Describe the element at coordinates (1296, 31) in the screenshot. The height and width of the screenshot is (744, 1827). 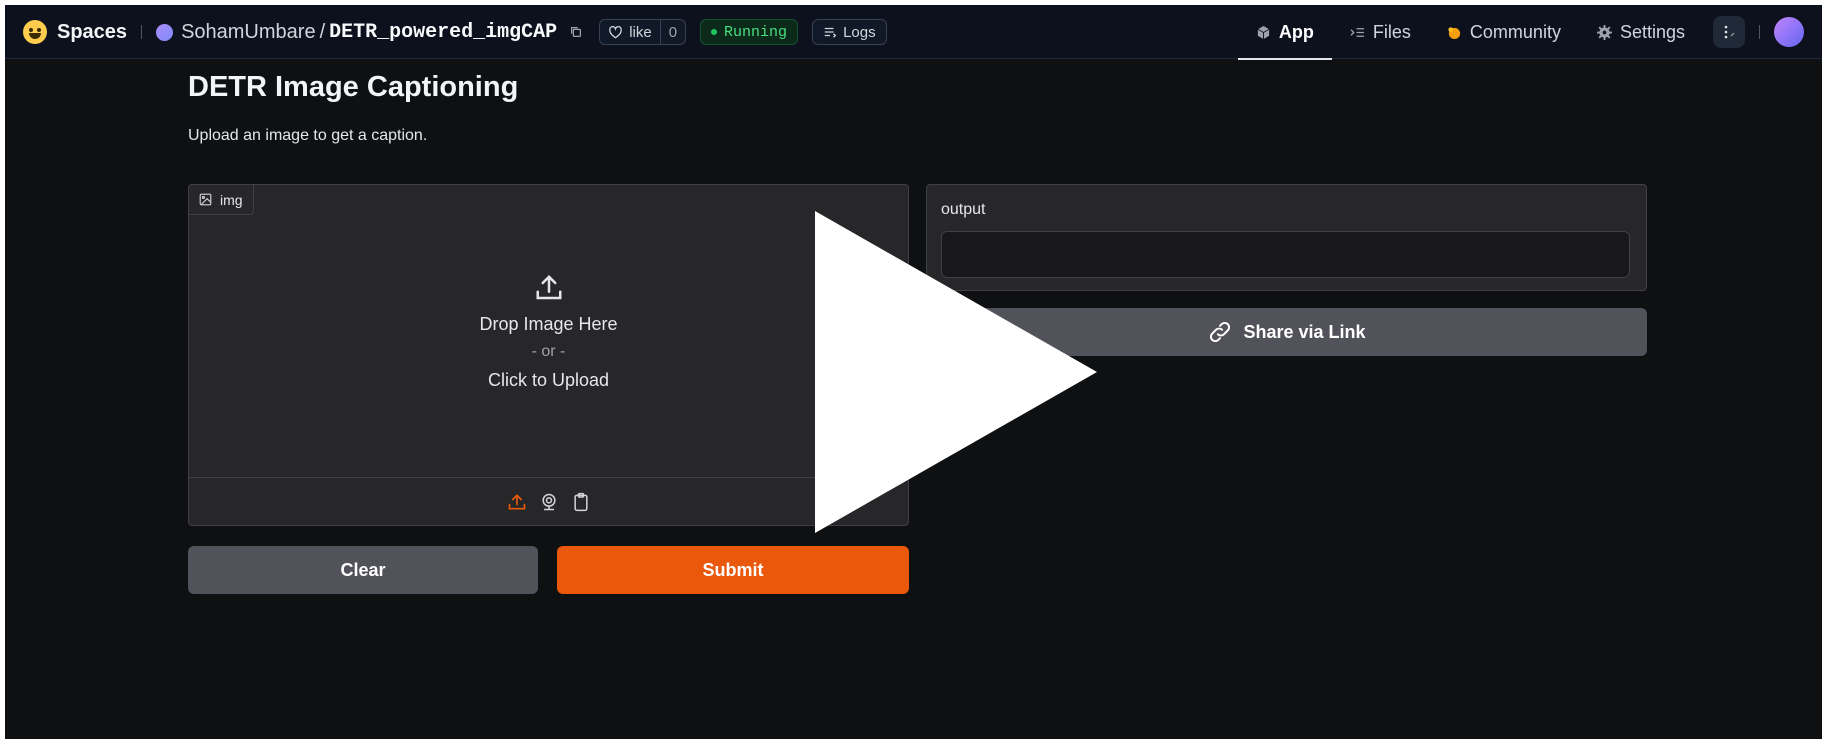
I see `tab-app-label: App` at that location.